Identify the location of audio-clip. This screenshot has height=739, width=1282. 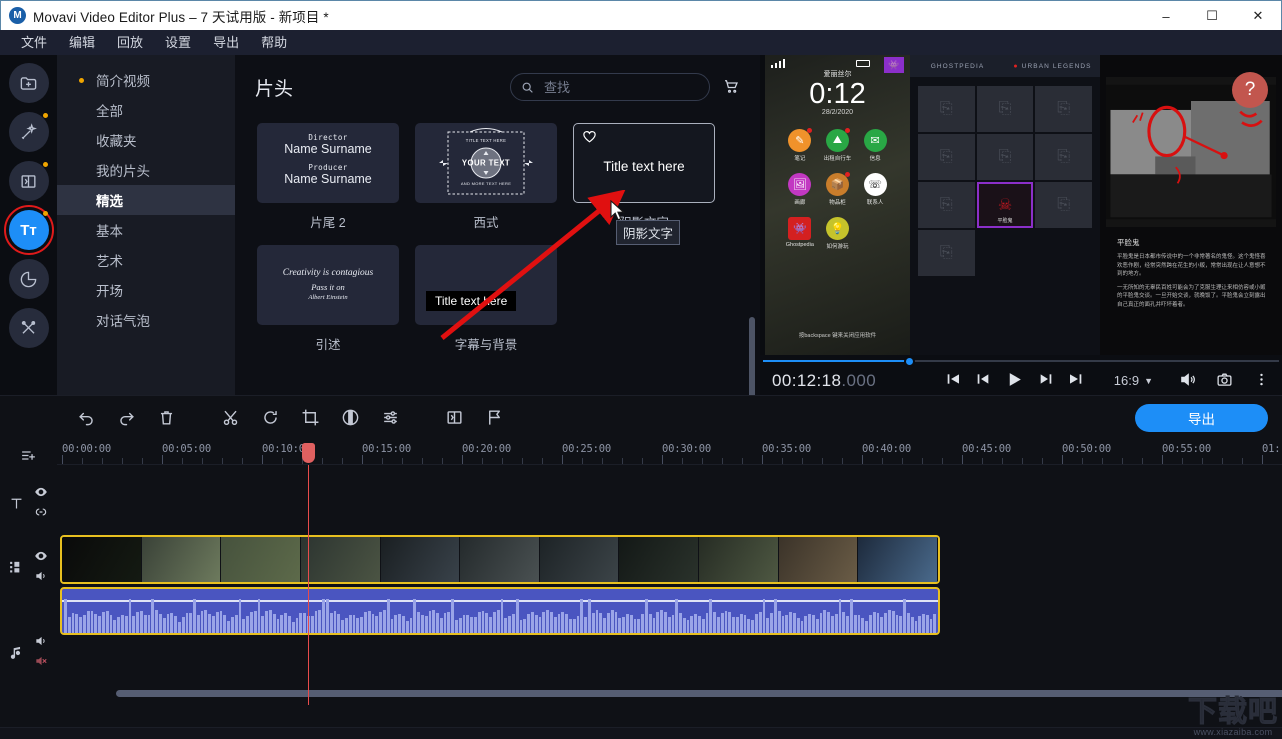
(500, 611).